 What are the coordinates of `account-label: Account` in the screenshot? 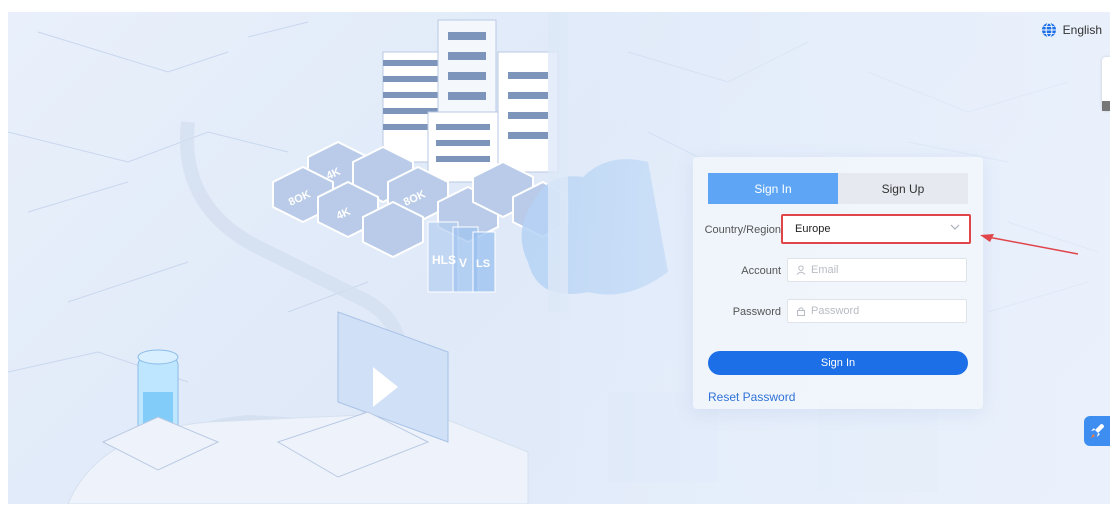 It's located at (761, 271).